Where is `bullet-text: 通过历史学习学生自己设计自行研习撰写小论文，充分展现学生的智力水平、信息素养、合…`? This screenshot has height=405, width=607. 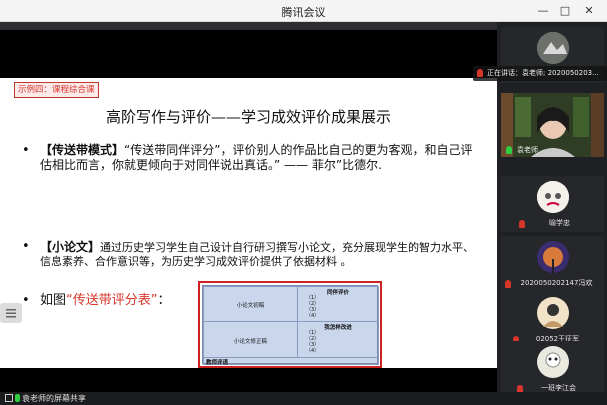
bullet-text: 通过历史学习学生自己设计自行研习撰写小论文，充分展现学生的智力水平、信息素养、合… is located at coordinates (257, 254).